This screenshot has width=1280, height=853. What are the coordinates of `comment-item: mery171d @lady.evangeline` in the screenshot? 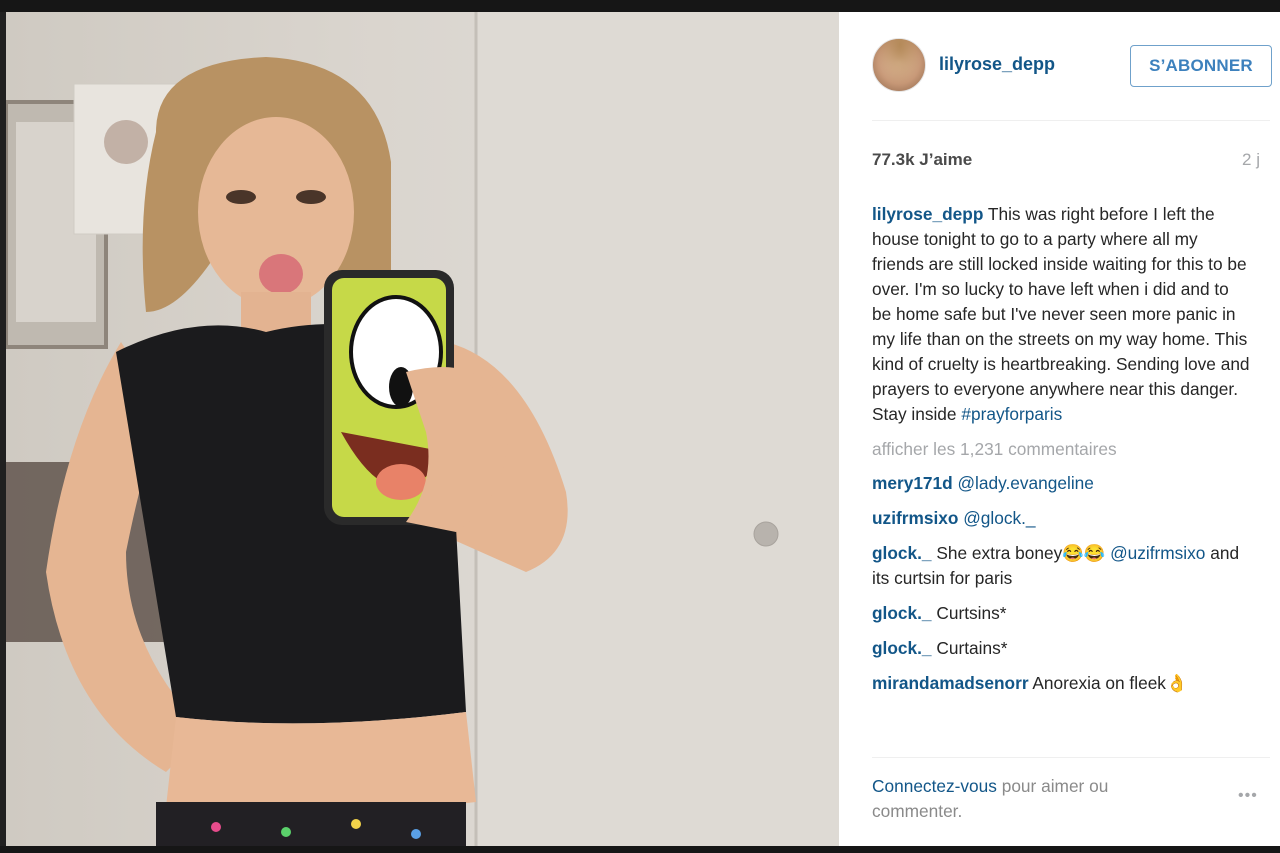 It's located at (1062, 483).